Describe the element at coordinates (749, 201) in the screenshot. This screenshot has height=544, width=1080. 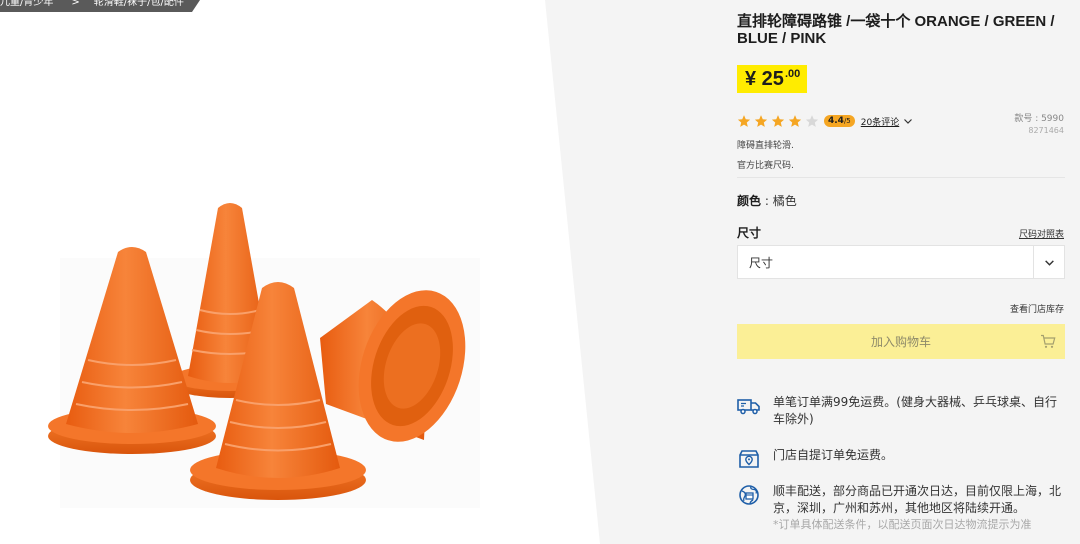
I see `color-label: 颜色` at that location.